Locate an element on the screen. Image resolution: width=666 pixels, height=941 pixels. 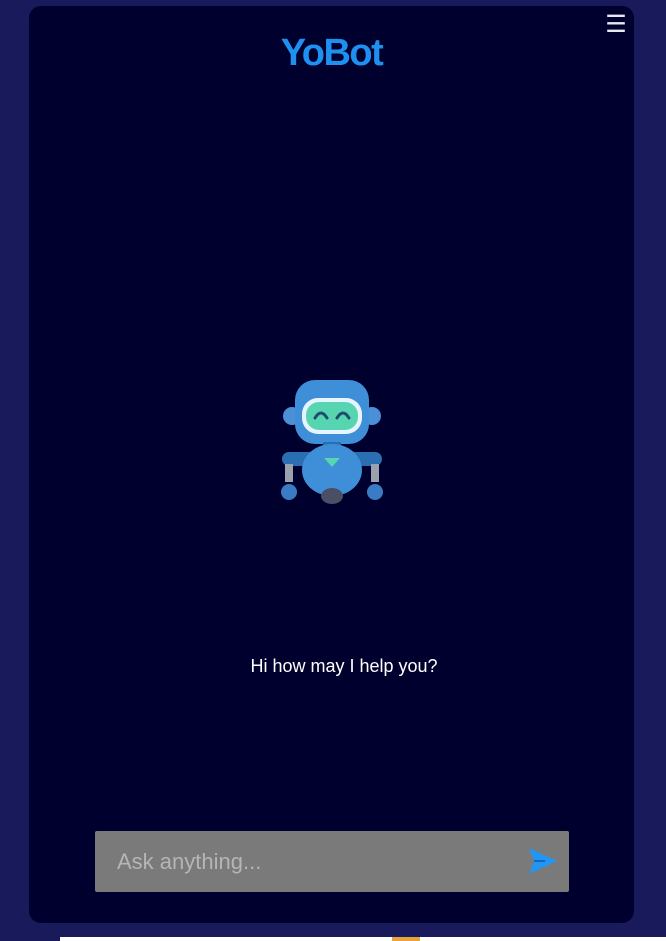
chat-input-bar is located at coordinates (332, 861).